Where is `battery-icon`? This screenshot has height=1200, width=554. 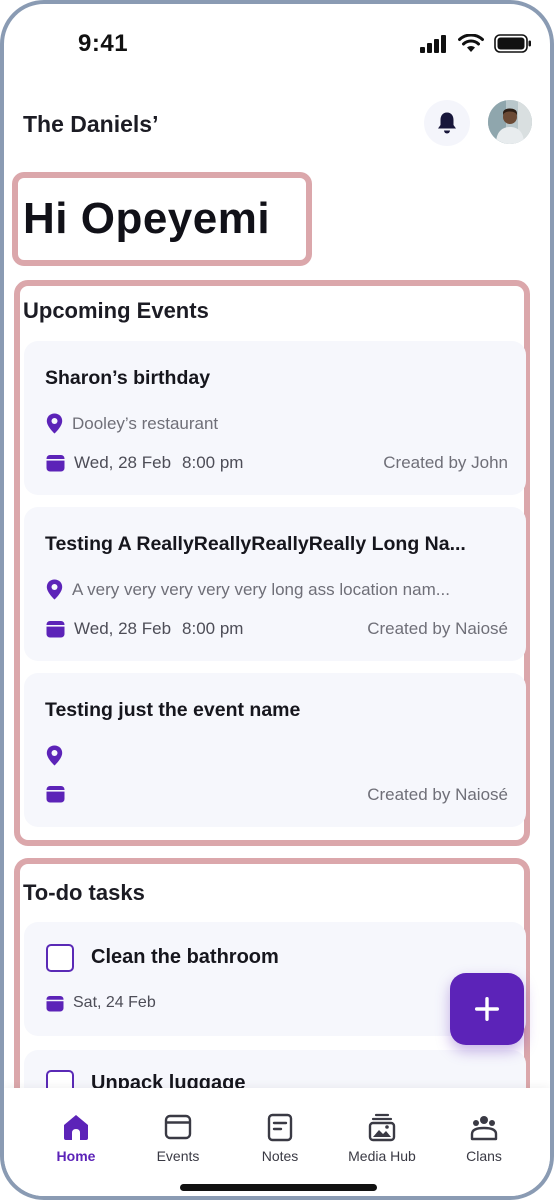
battery-icon is located at coordinates (512, 43).